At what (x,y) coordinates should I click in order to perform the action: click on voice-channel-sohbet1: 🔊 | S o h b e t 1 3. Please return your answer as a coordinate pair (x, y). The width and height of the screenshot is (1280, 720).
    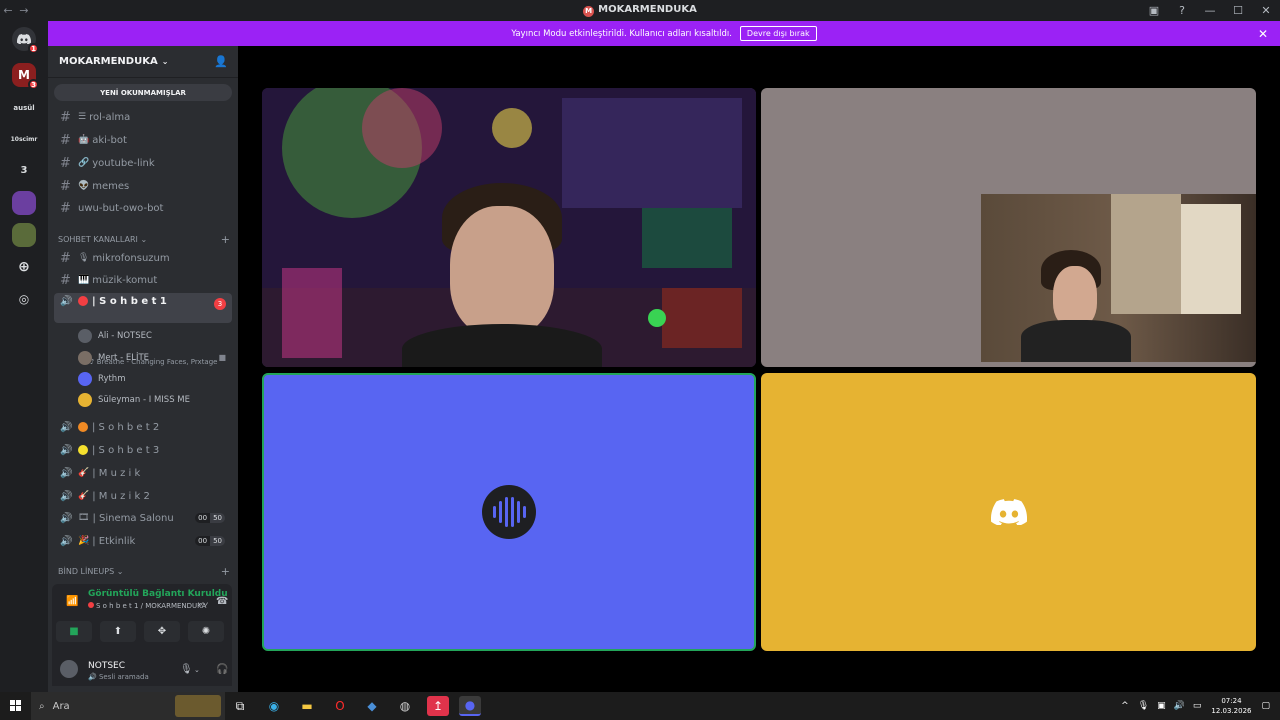
    Looking at the image, I should click on (143, 308).